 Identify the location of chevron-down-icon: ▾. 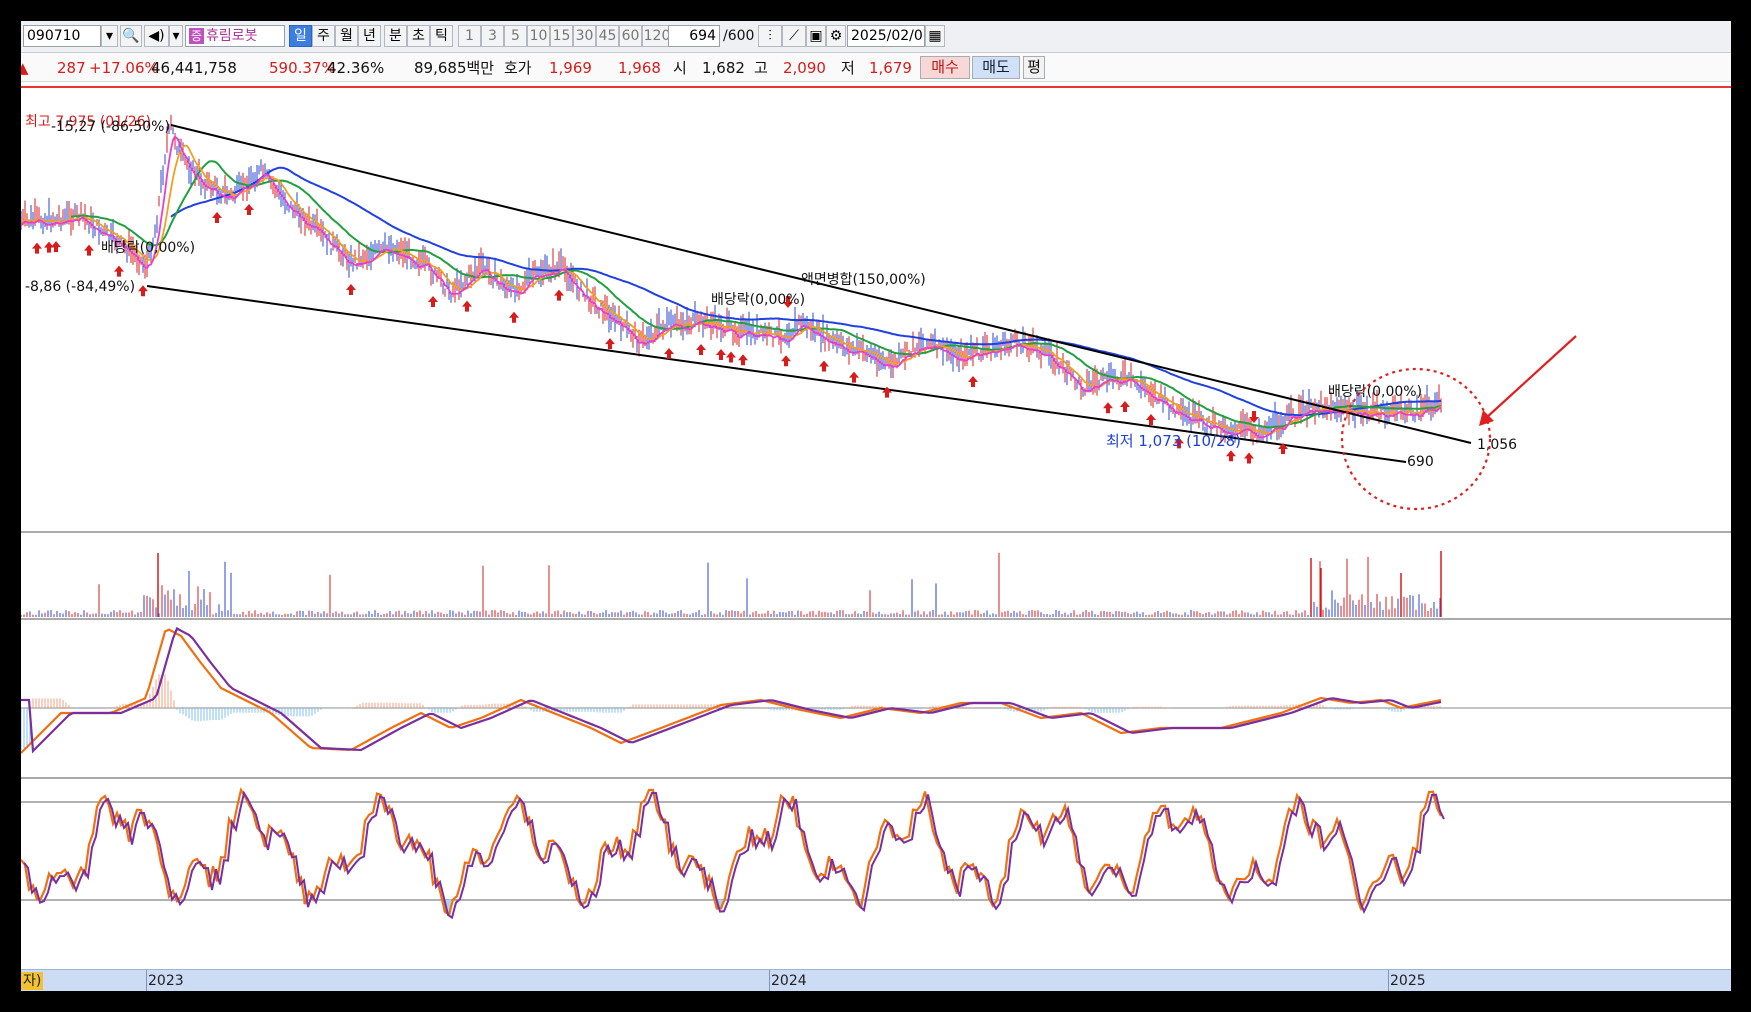
(109, 36).